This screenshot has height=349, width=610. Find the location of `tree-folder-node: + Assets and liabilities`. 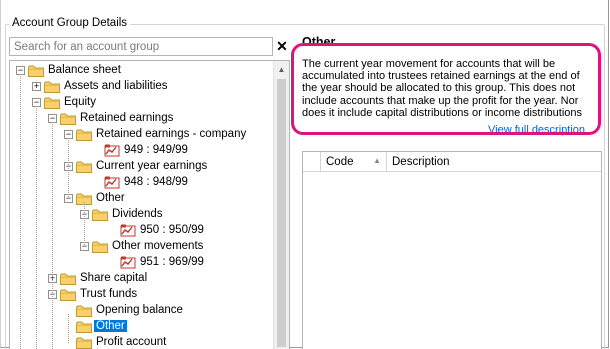

tree-folder-node: + Assets and liabilities is located at coordinates (142, 87).